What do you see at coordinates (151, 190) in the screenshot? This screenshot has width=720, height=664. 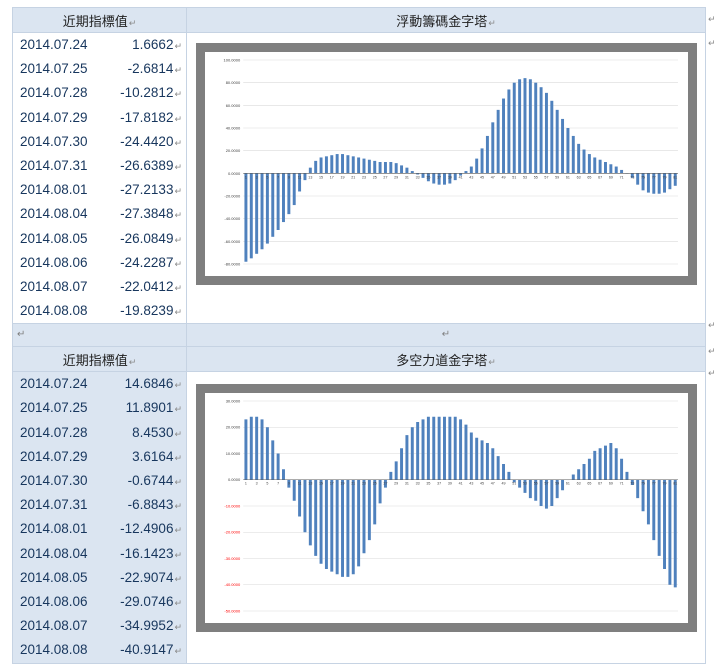 I see `indicator-value: -27.2133↵` at bounding box center [151, 190].